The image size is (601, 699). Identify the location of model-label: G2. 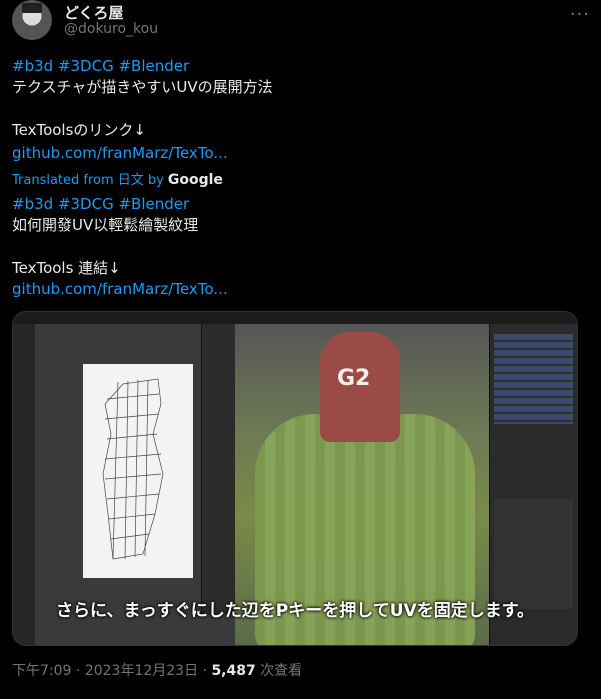
(354, 378).